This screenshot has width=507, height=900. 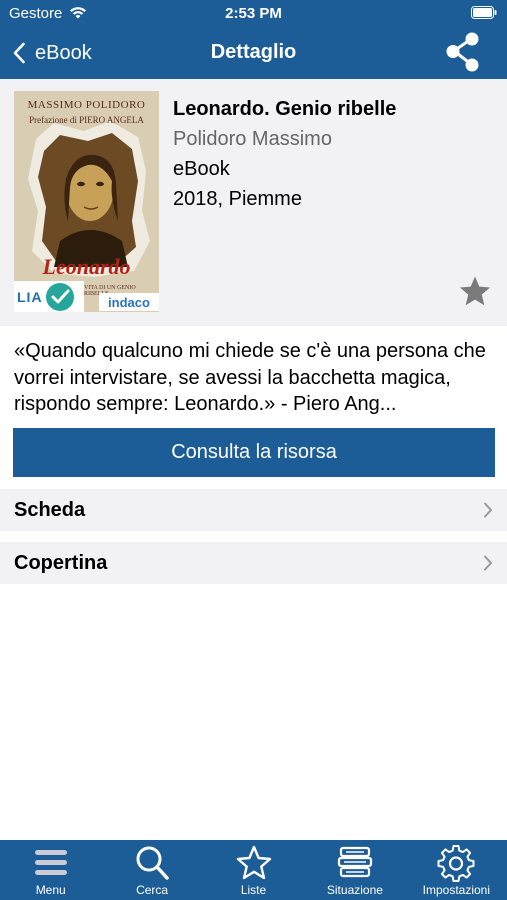 I want to click on tab-situazione: Situazione, so click(x=354, y=870).